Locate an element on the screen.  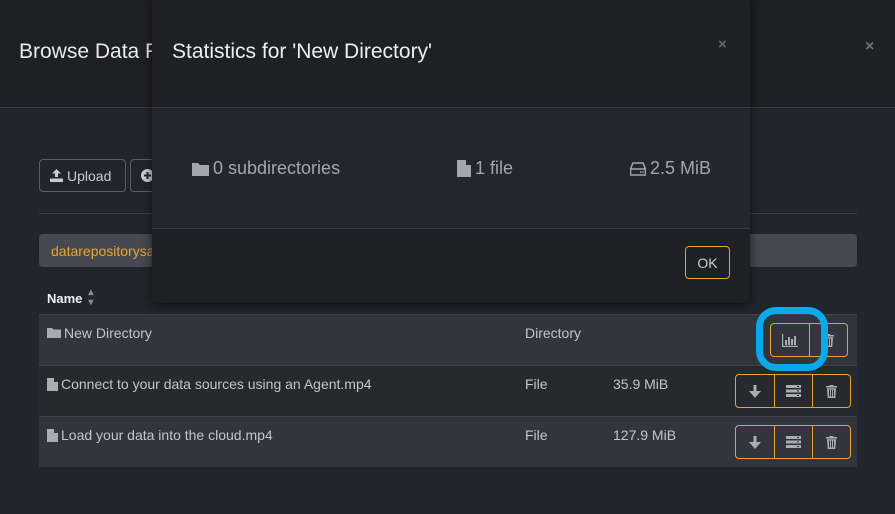
hard-drive-icon is located at coordinates (638, 168).